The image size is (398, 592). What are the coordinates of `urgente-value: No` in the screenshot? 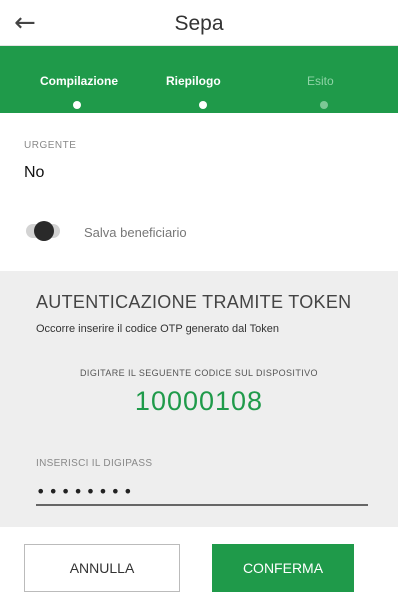 It's located at (34, 172).